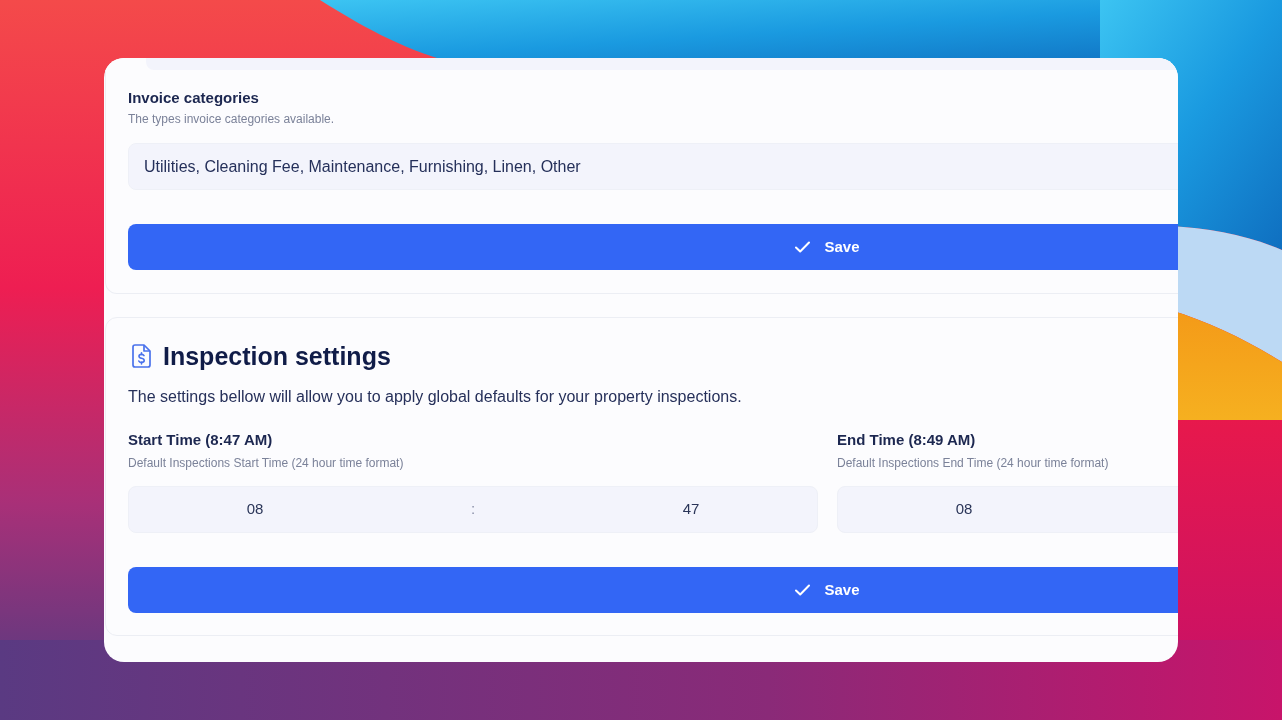 The image size is (1282, 720). What do you see at coordinates (193, 98) in the screenshot?
I see `field-label: Invoice categories` at bounding box center [193, 98].